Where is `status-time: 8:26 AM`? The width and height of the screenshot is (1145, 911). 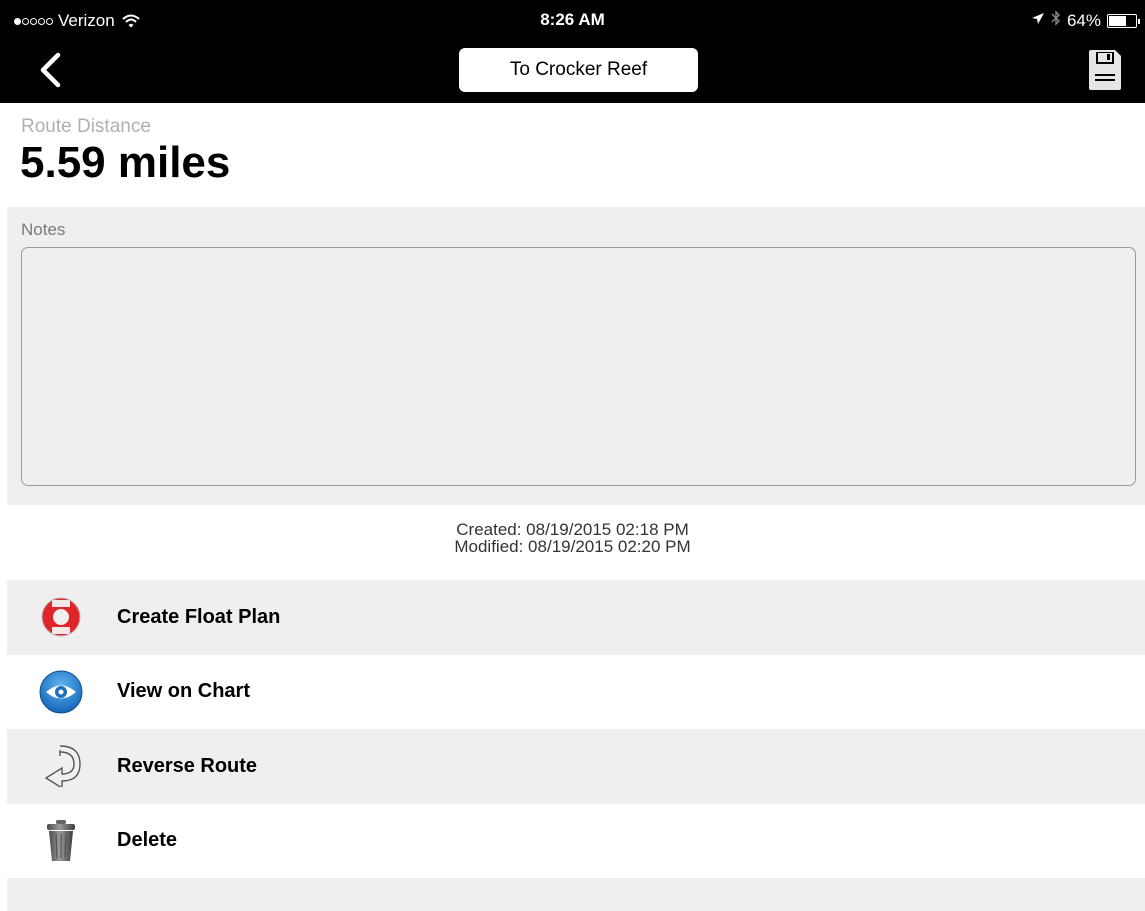 status-time: 8:26 AM is located at coordinates (572, 19).